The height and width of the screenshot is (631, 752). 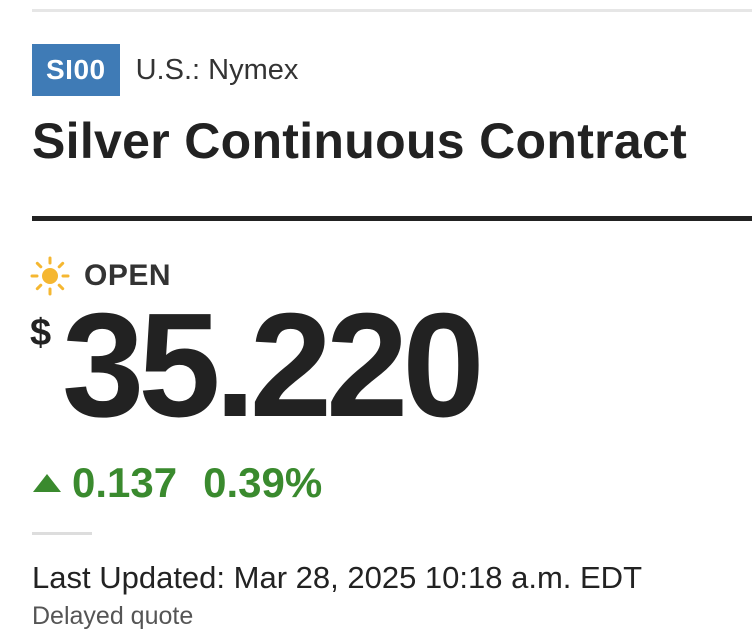 I want to click on up-arrow-icon, so click(x=47, y=483).